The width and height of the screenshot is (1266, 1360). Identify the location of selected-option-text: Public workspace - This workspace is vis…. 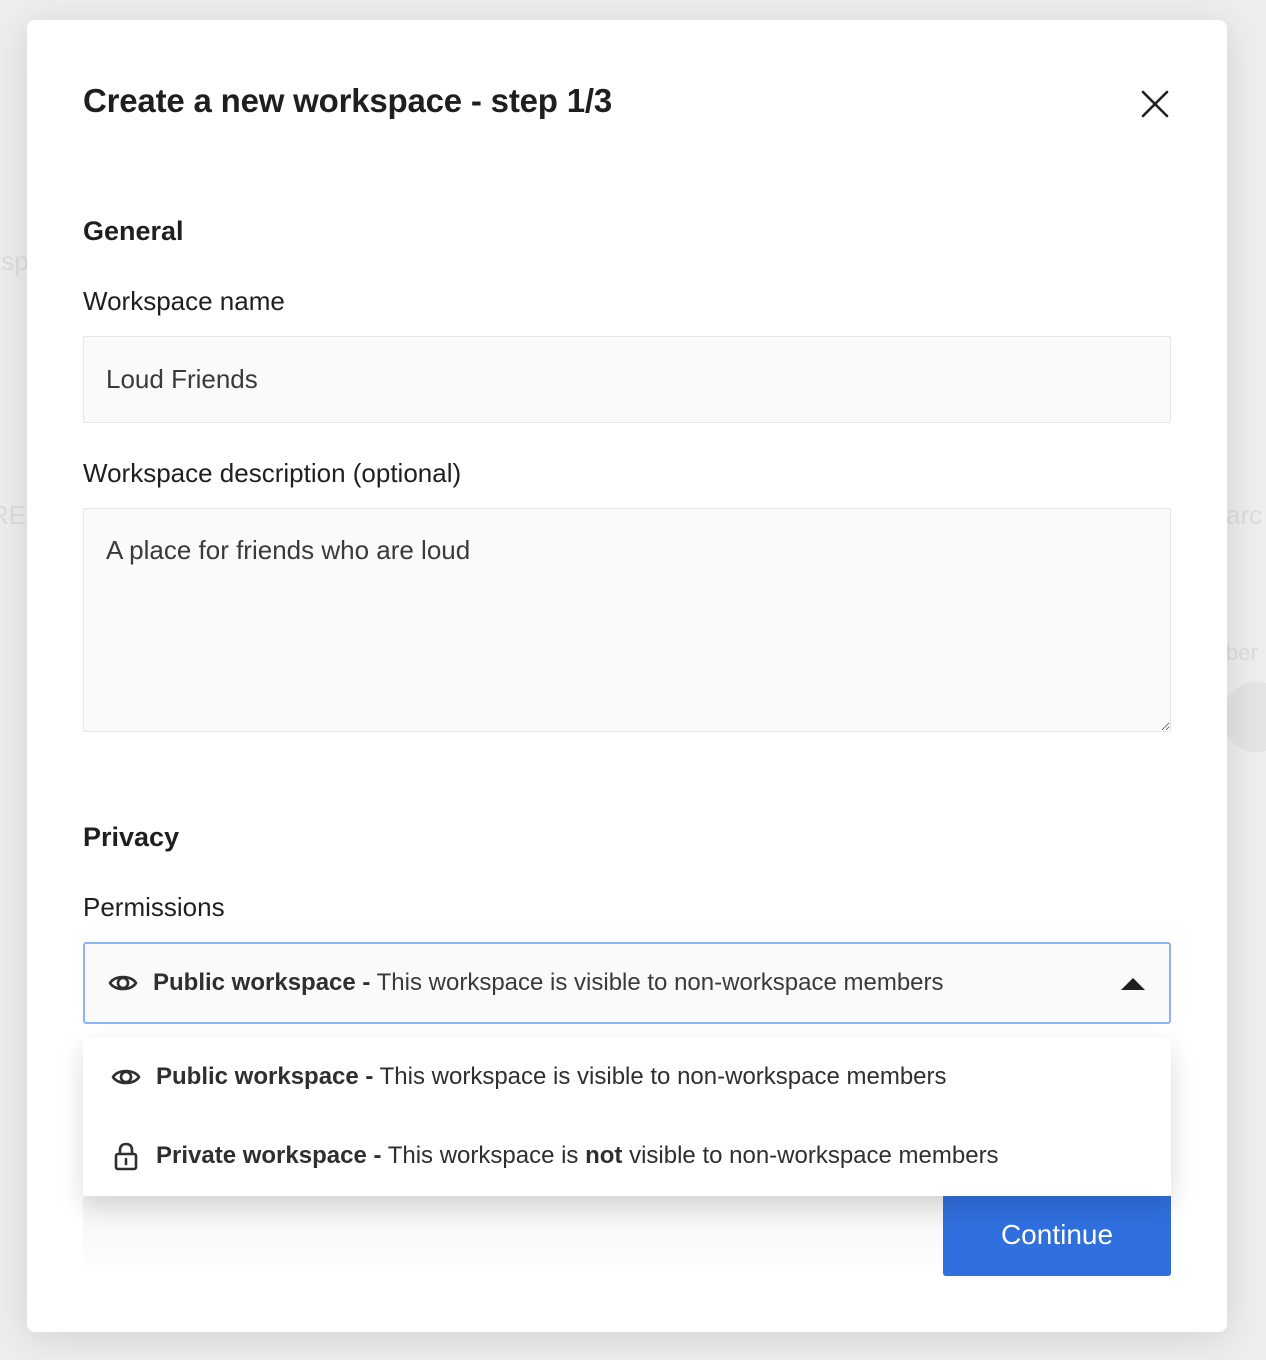
(548, 983).